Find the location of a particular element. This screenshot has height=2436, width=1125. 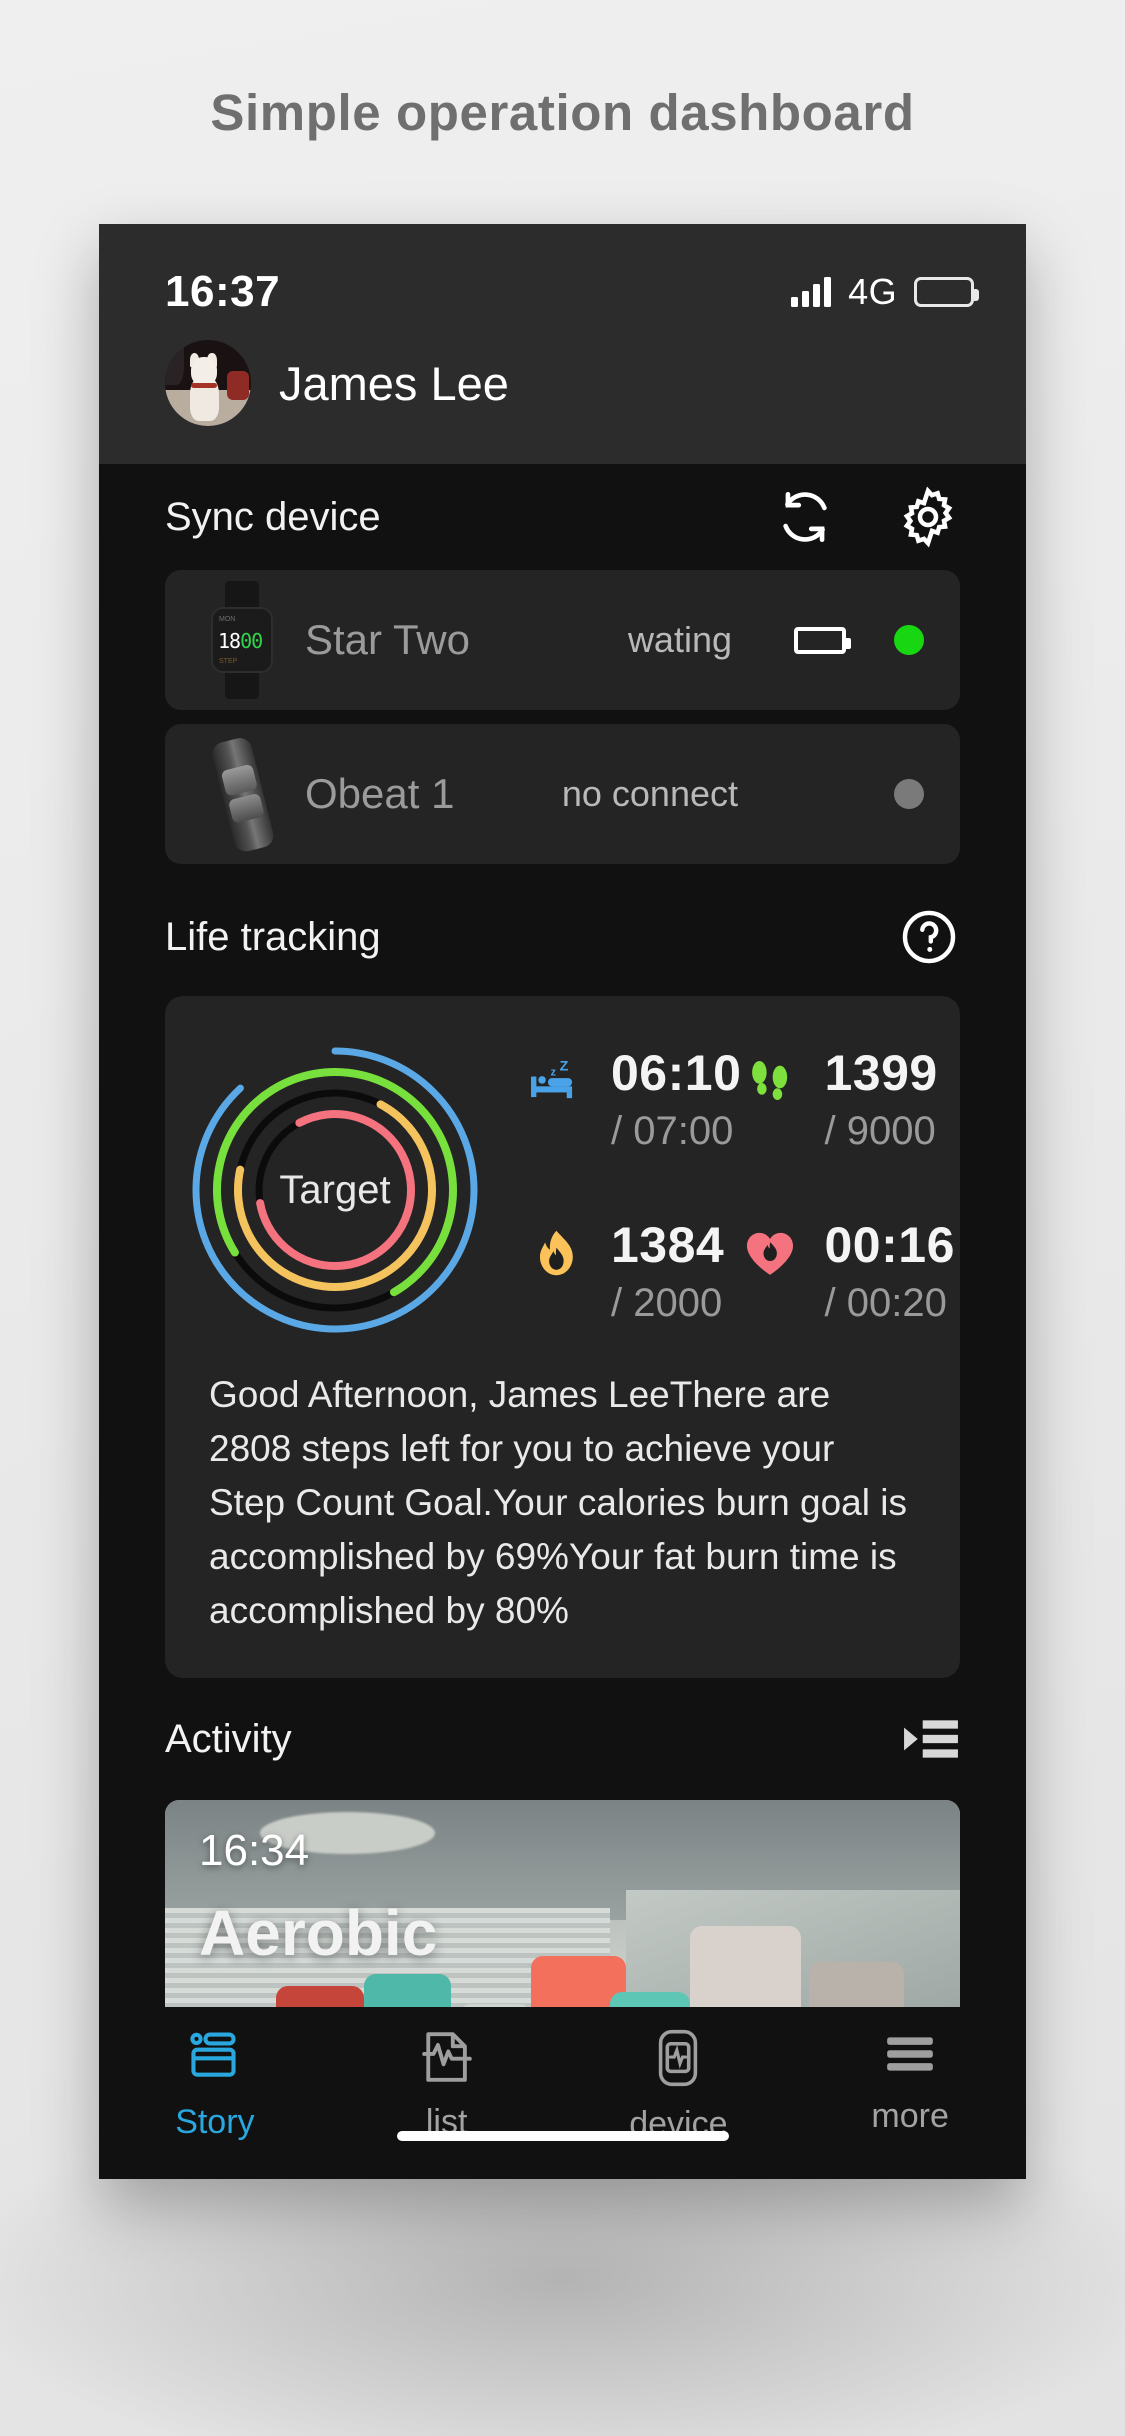

metric-calories: 1384 / 2000 is located at coordinates (630, 1240).